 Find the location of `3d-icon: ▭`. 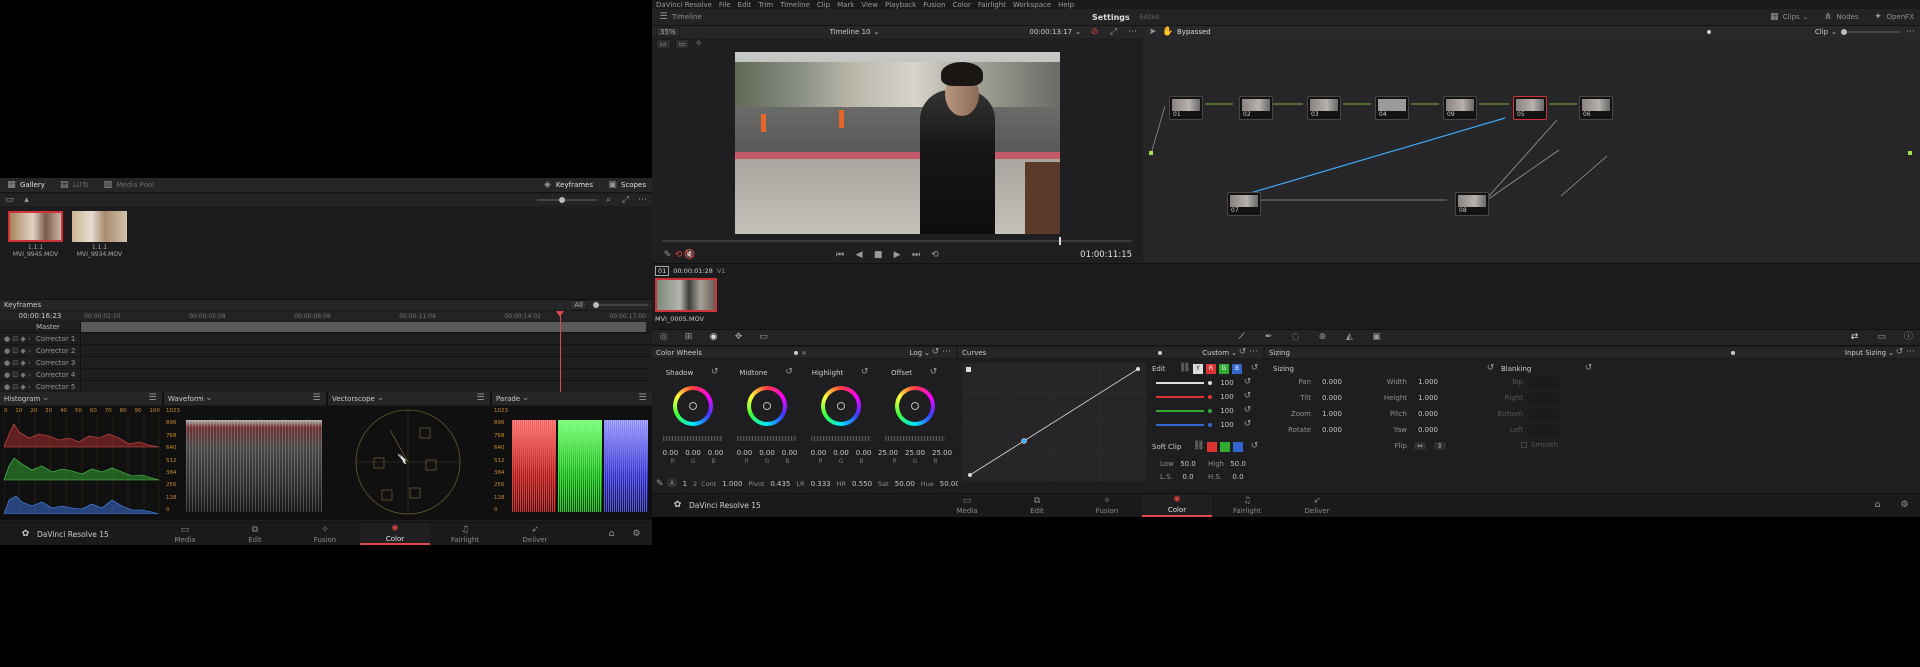

3d-icon: ▭ is located at coordinates (1881, 337).